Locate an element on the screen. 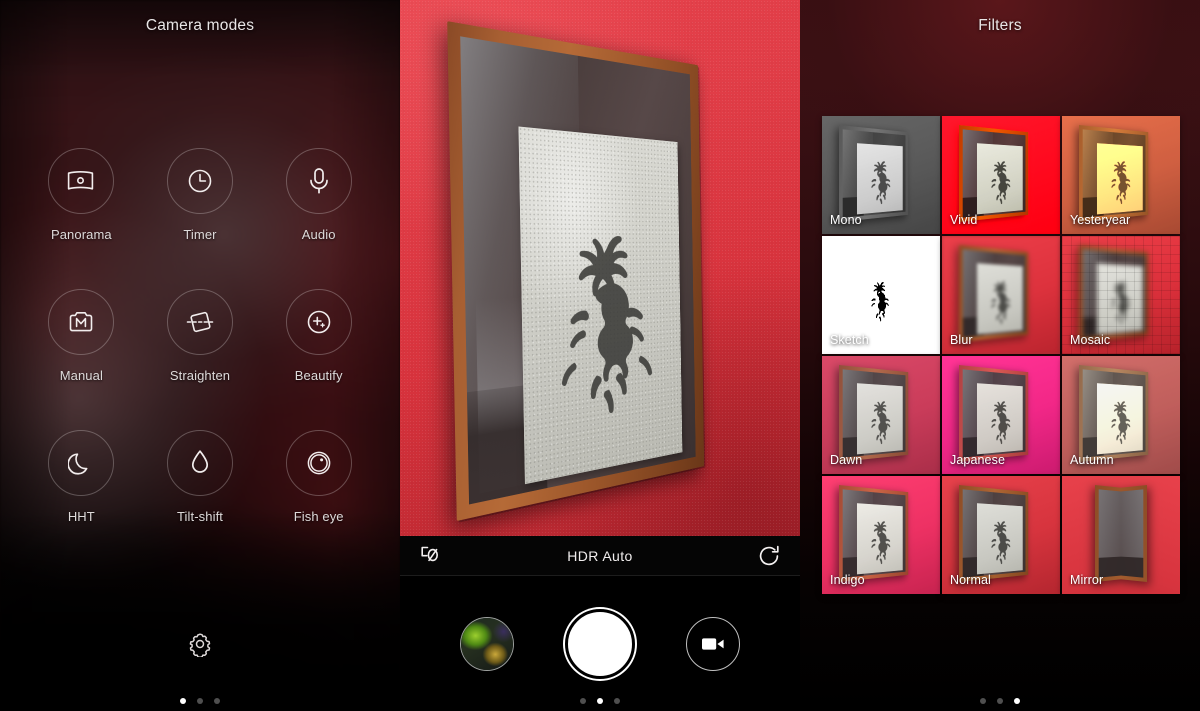 The width and height of the screenshot is (1200, 711). mode-item-fish-eye: Fish eye is located at coordinates (318, 477).